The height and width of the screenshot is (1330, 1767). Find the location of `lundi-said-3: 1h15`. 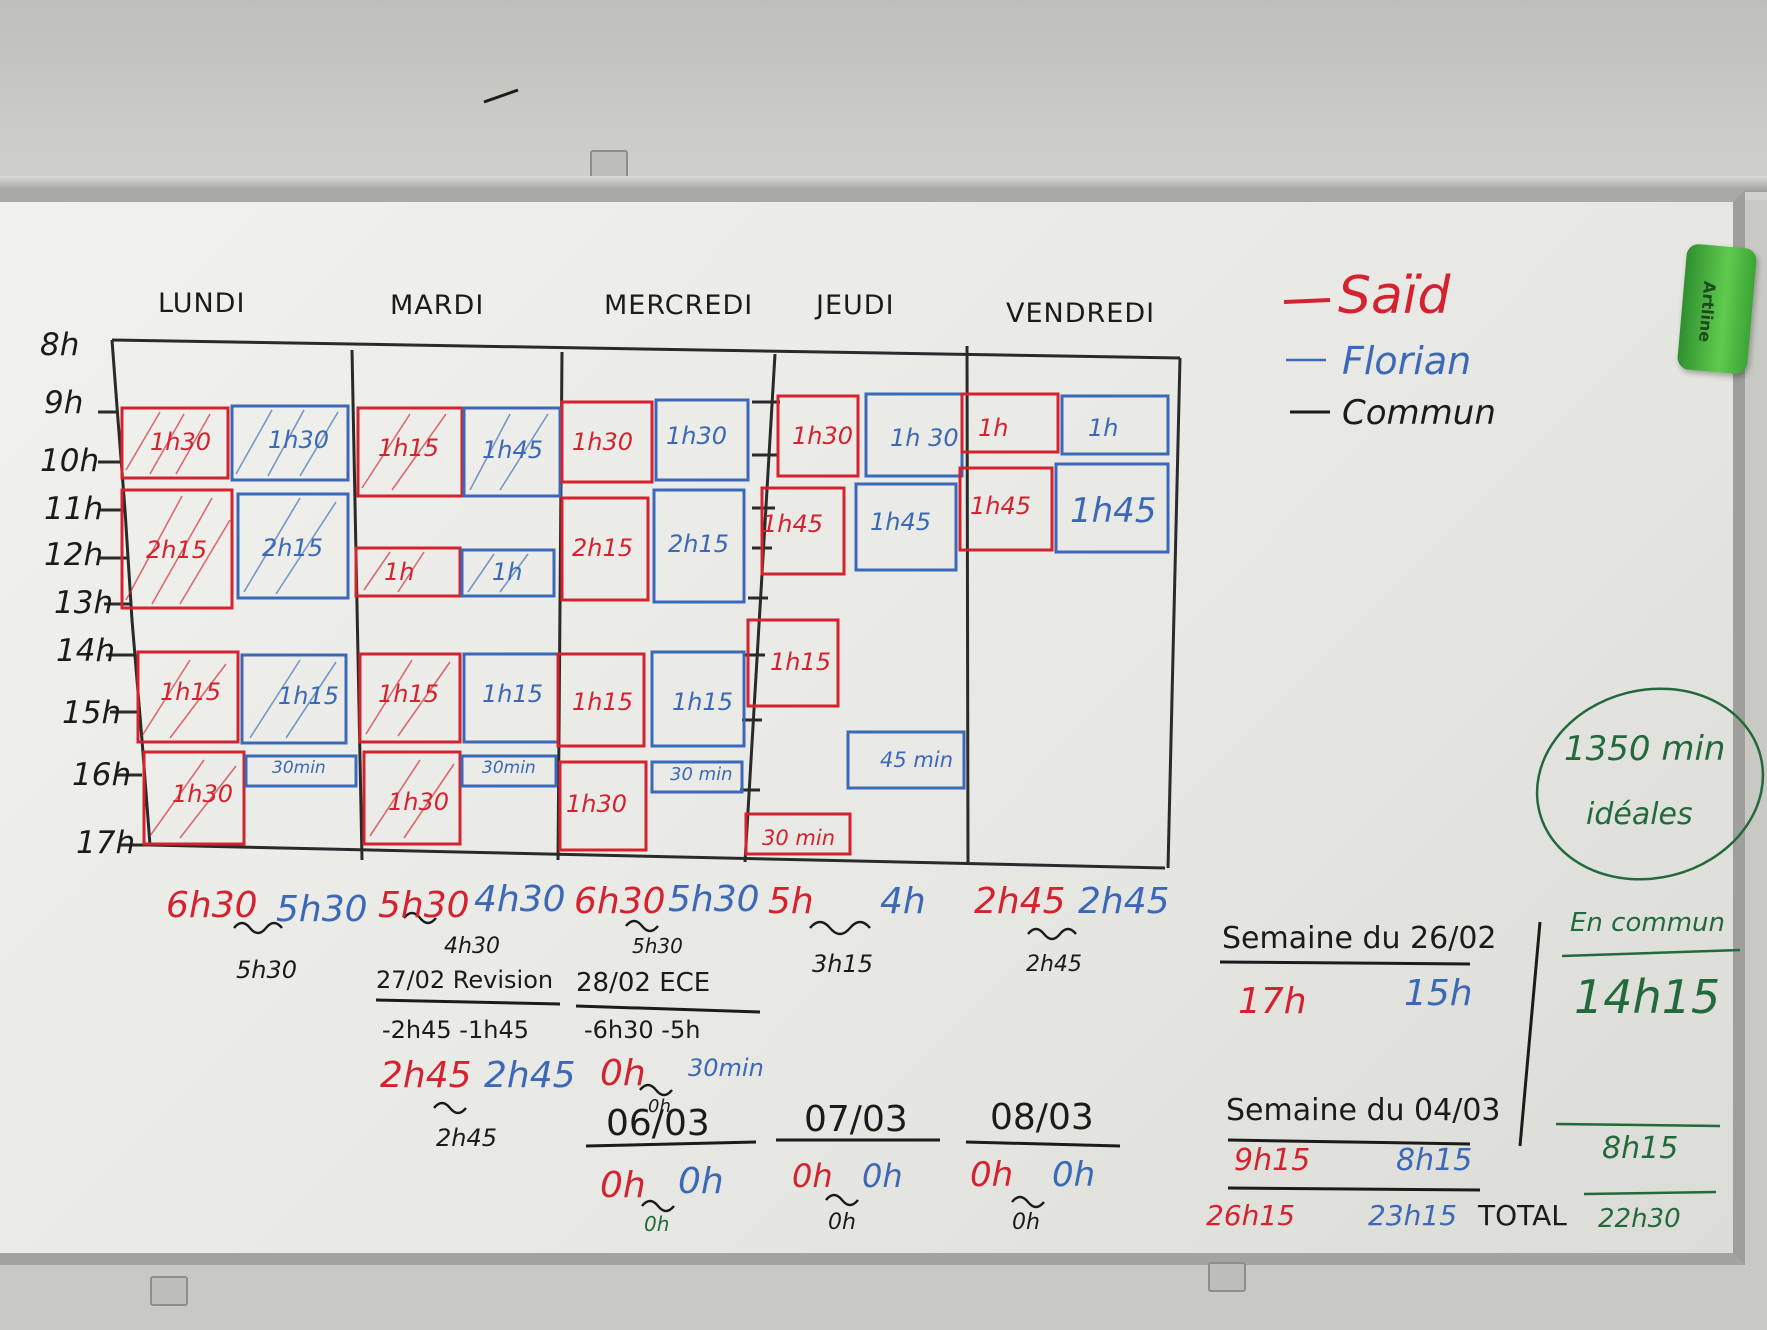

lundi-said-3: 1h15 is located at coordinates (191, 692).